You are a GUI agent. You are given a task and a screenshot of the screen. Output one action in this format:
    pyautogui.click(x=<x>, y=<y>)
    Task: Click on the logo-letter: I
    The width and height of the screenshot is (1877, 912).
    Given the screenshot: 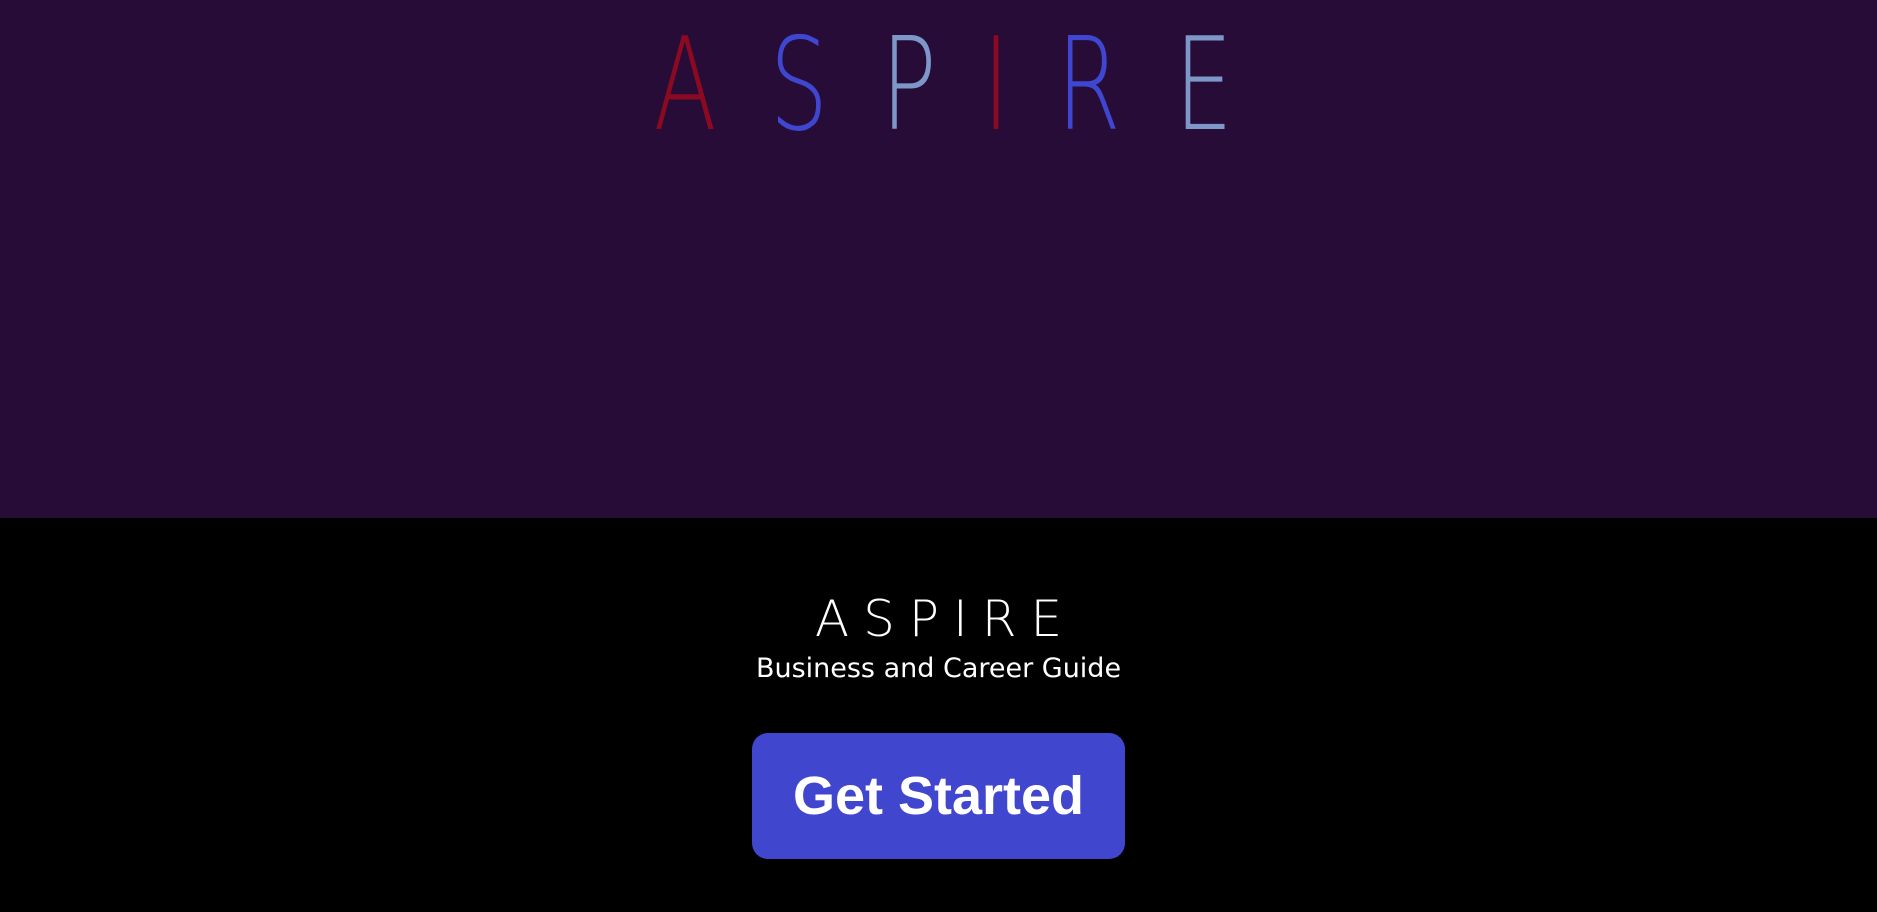 What is the action you would take?
    pyautogui.click(x=1006, y=85)
    